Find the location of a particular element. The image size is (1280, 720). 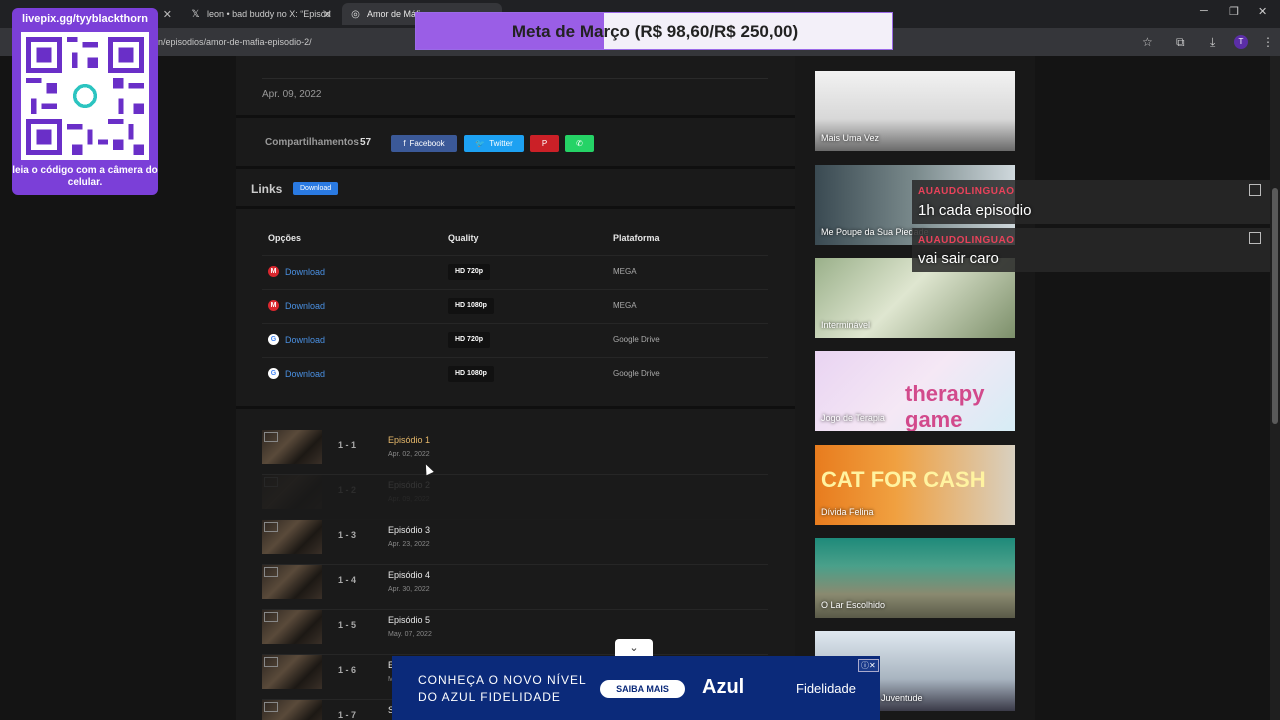

menu-icon: ⋮ is located at coordinates (1268, 42).